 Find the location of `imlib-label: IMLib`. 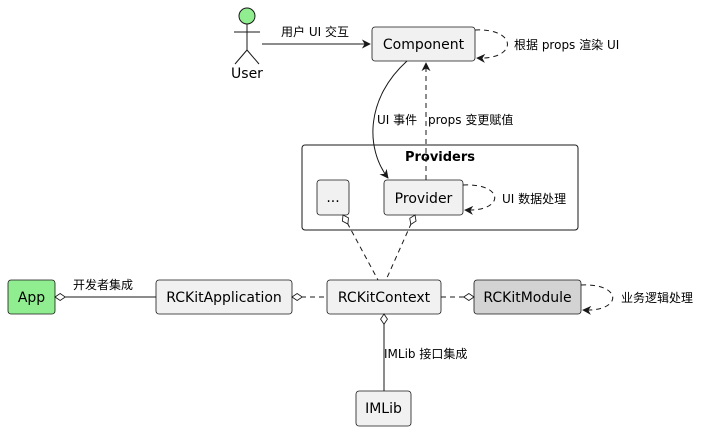

imlib-label: IMLib is located at coordinates (383, 409).